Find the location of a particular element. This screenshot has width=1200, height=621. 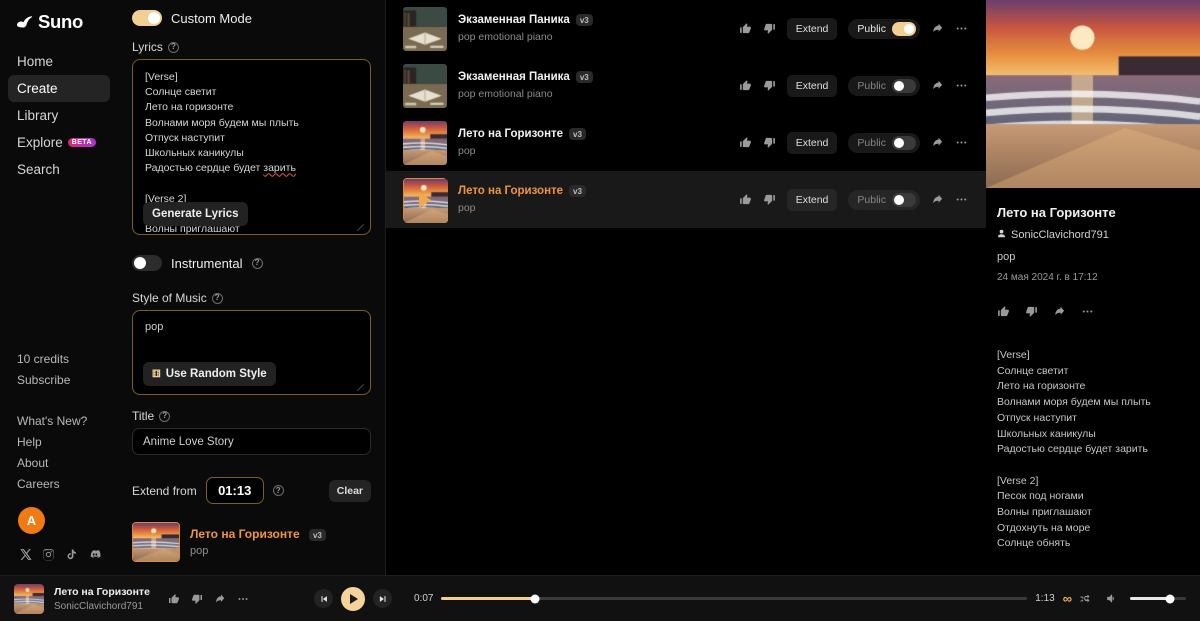

detail-user-row: SonicClavichord791 is located at coordinates (1093, 235).